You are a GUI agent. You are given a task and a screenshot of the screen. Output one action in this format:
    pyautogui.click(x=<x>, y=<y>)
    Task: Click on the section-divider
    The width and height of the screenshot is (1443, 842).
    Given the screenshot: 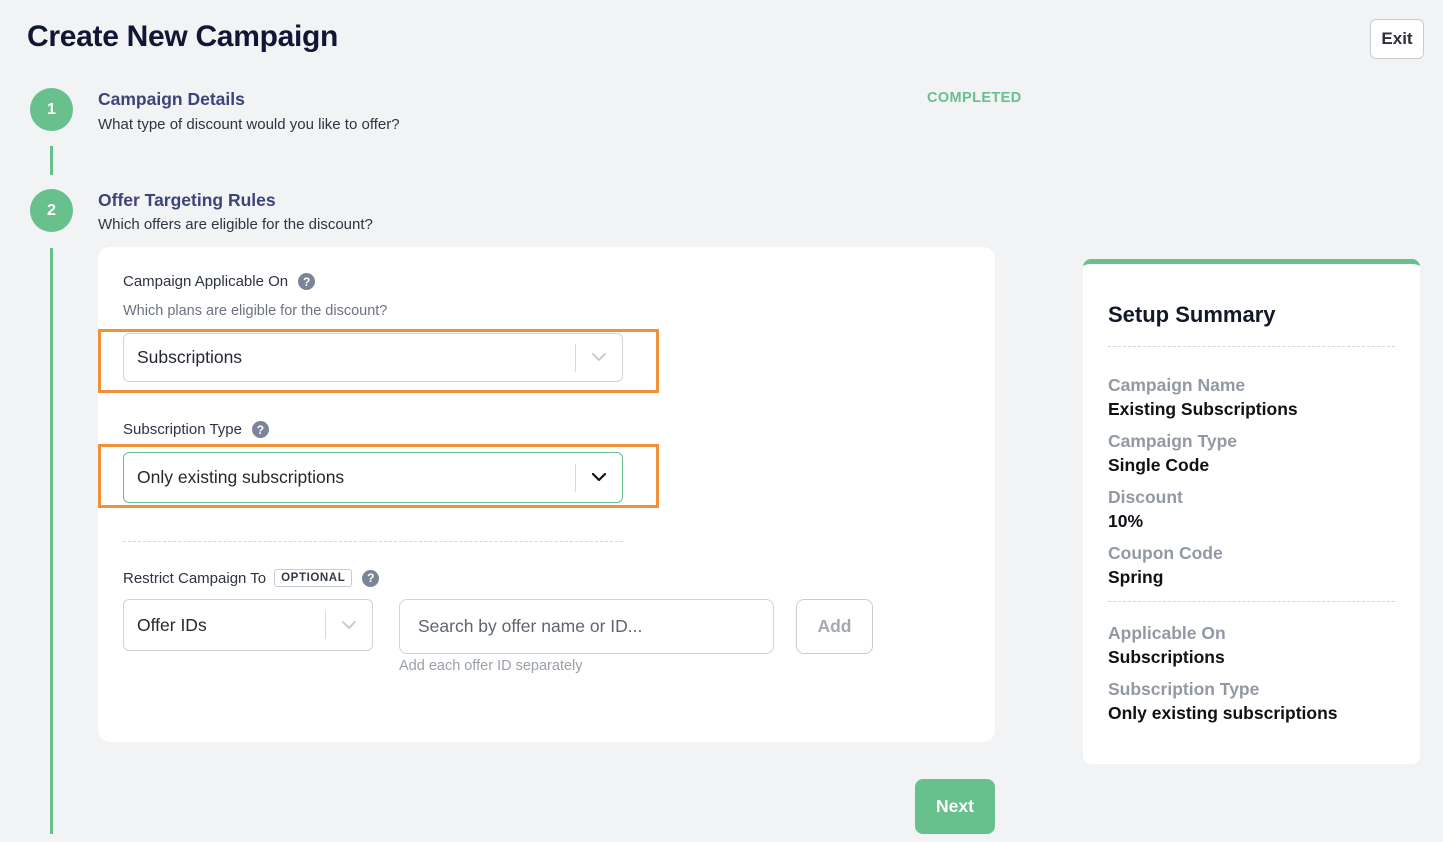 What is the action you would take?
    pyautogui.click(x=373, y=541)
    